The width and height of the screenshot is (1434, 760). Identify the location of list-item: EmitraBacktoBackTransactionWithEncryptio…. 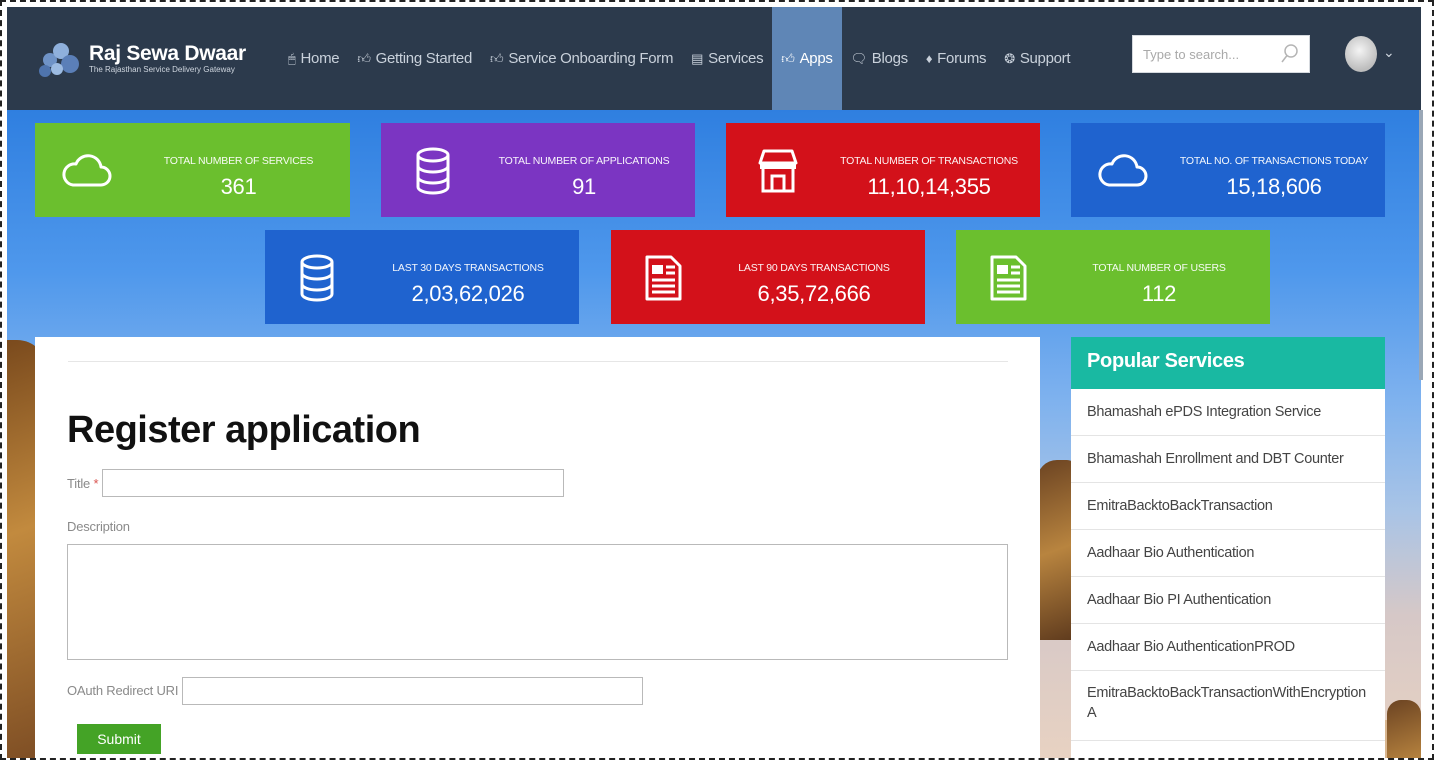
(1228, 706).